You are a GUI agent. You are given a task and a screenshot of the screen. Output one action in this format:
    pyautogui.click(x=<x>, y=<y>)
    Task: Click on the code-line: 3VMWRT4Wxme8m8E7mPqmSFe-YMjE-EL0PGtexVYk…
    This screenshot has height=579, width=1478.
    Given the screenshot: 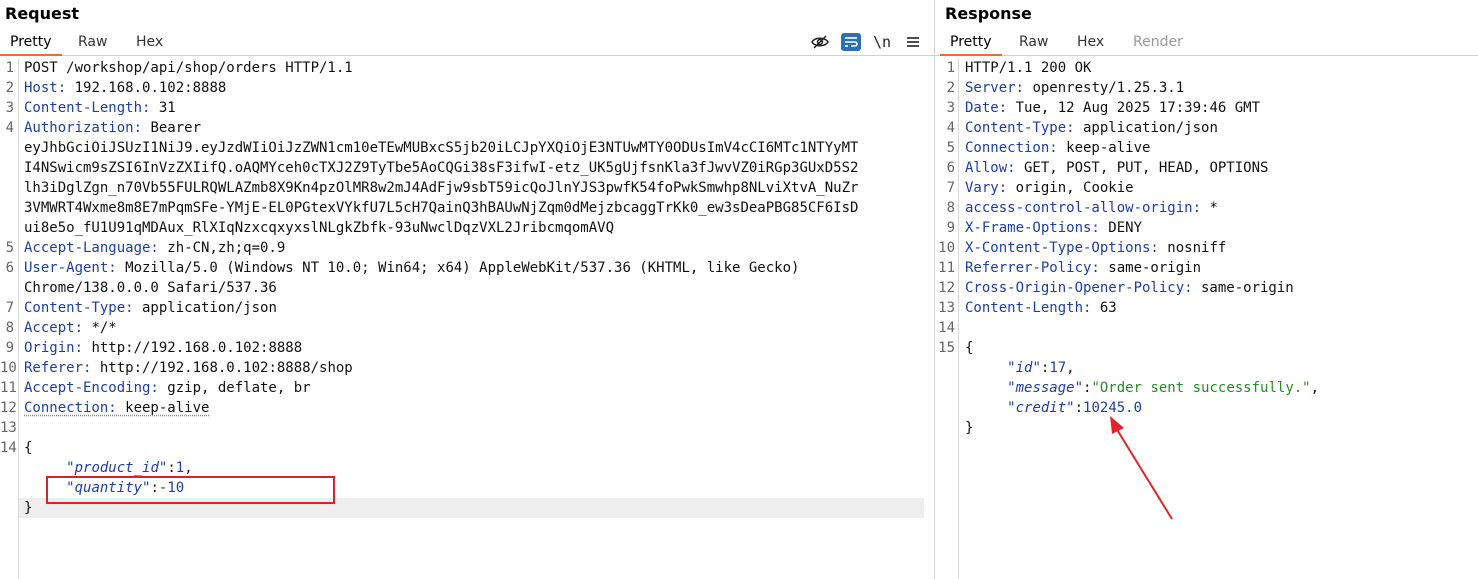 What is the action you would take?
    pyautogui.click(x=467, y=208)
    